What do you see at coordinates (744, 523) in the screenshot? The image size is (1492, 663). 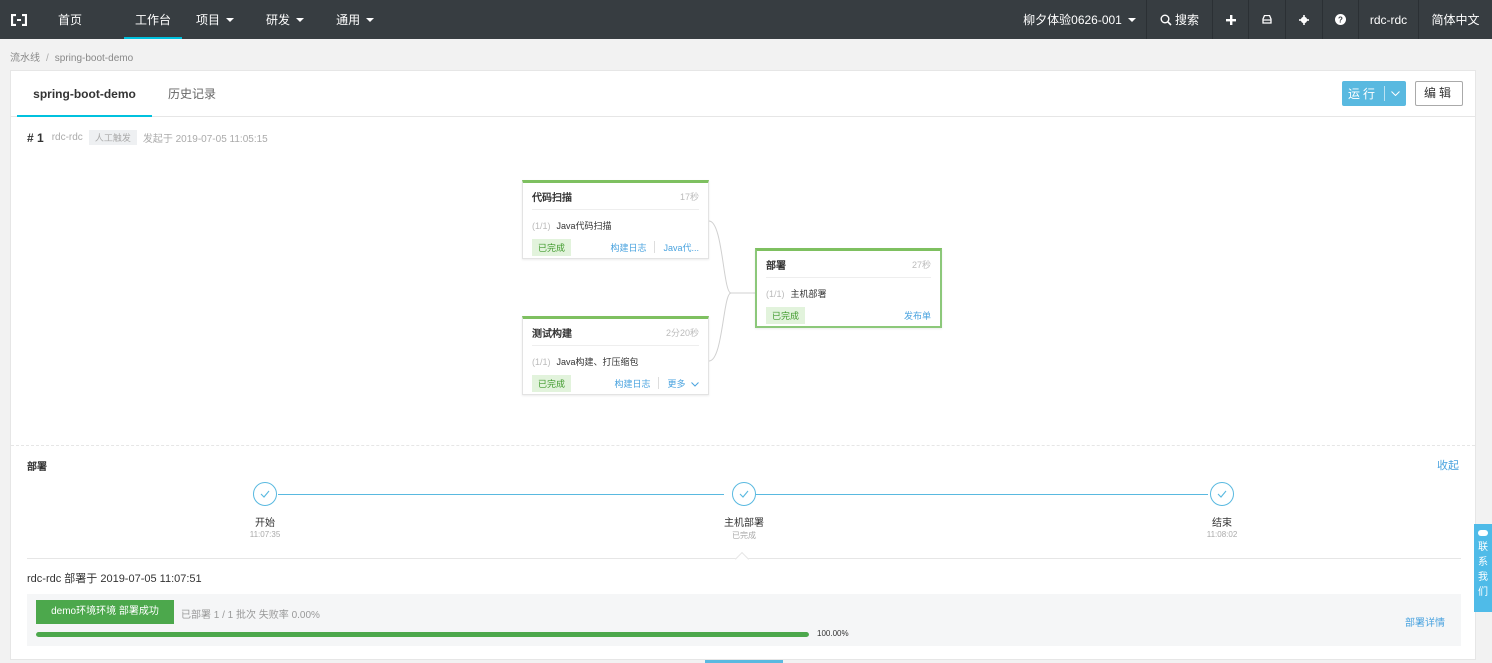 I see `step-label: 主机部署` at bounding box center [744, 523].